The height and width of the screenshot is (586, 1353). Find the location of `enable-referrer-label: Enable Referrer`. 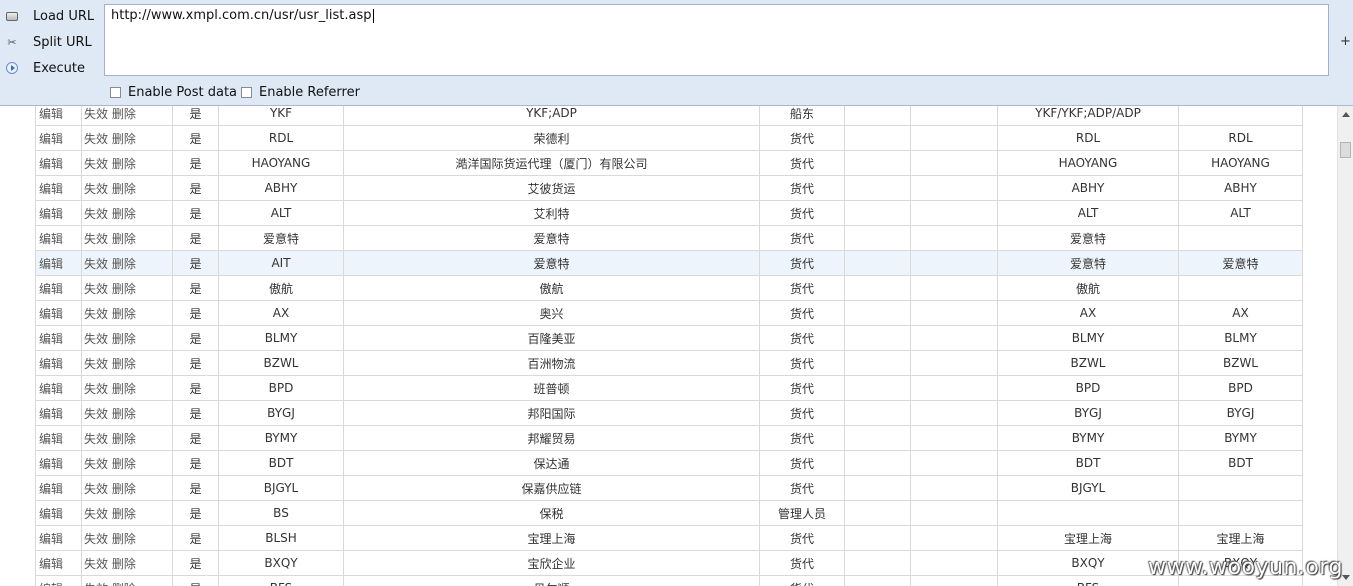

enable-referrer-label: Enable Referrer is located at coordinates (309, 92).